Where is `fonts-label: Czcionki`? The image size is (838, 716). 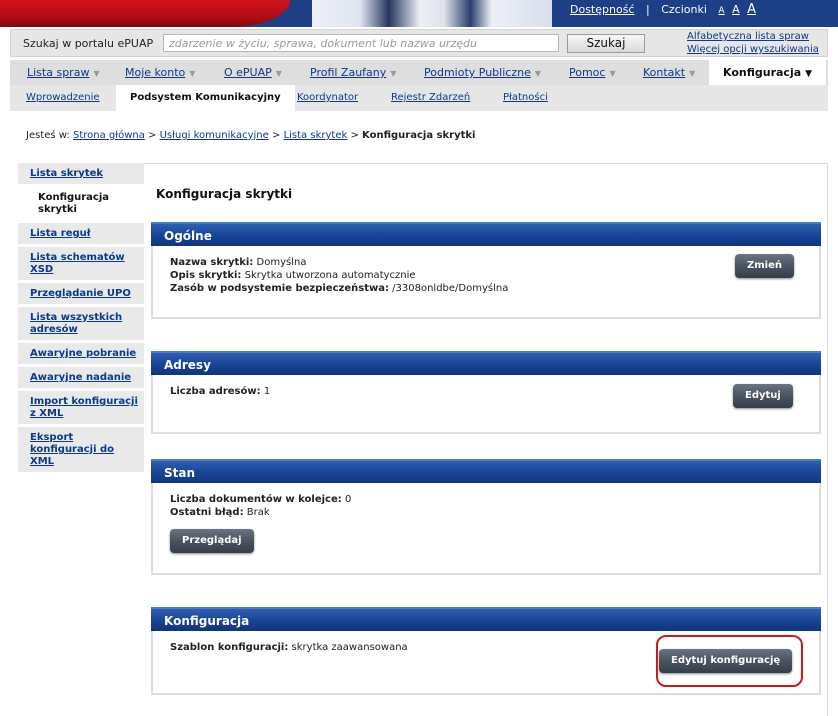
fonts-label: Czcionki is located at coordinates (684, 9).